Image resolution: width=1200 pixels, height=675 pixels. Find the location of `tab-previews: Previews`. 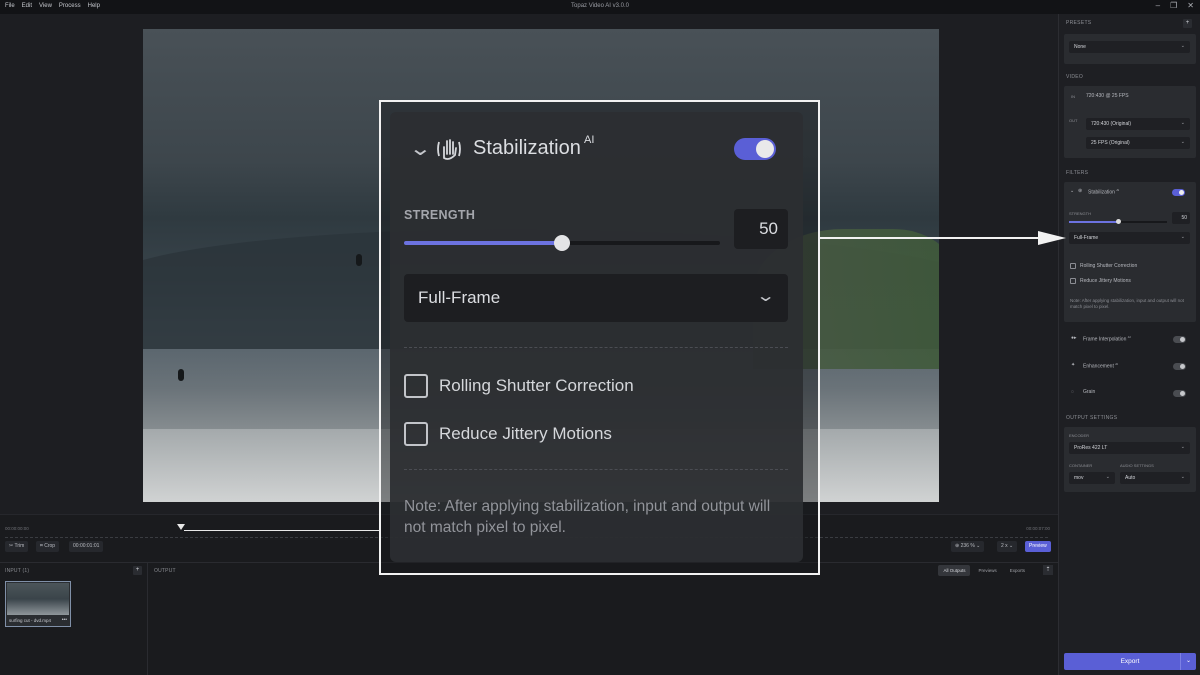

tab-previews: Previews is located at coordinates (987, 570).